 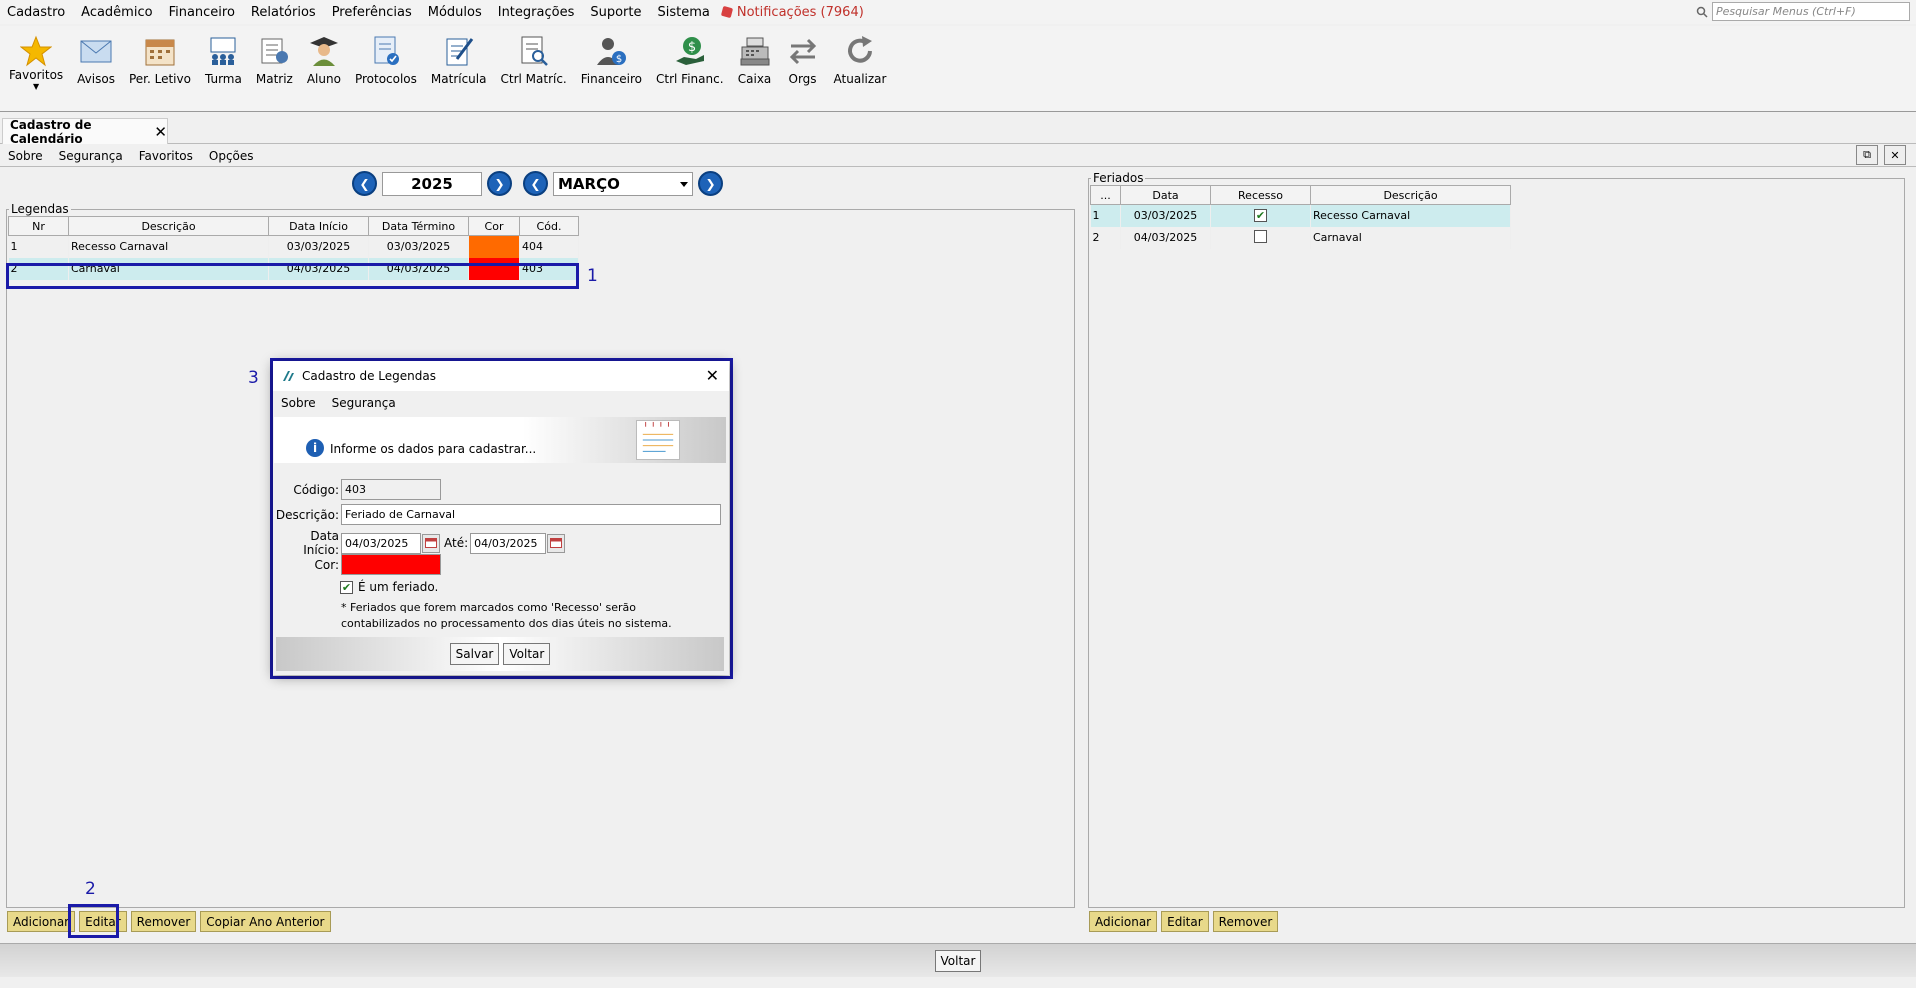 I want to click on menu-preferencias: Preferências, so click(x=372, y=12).